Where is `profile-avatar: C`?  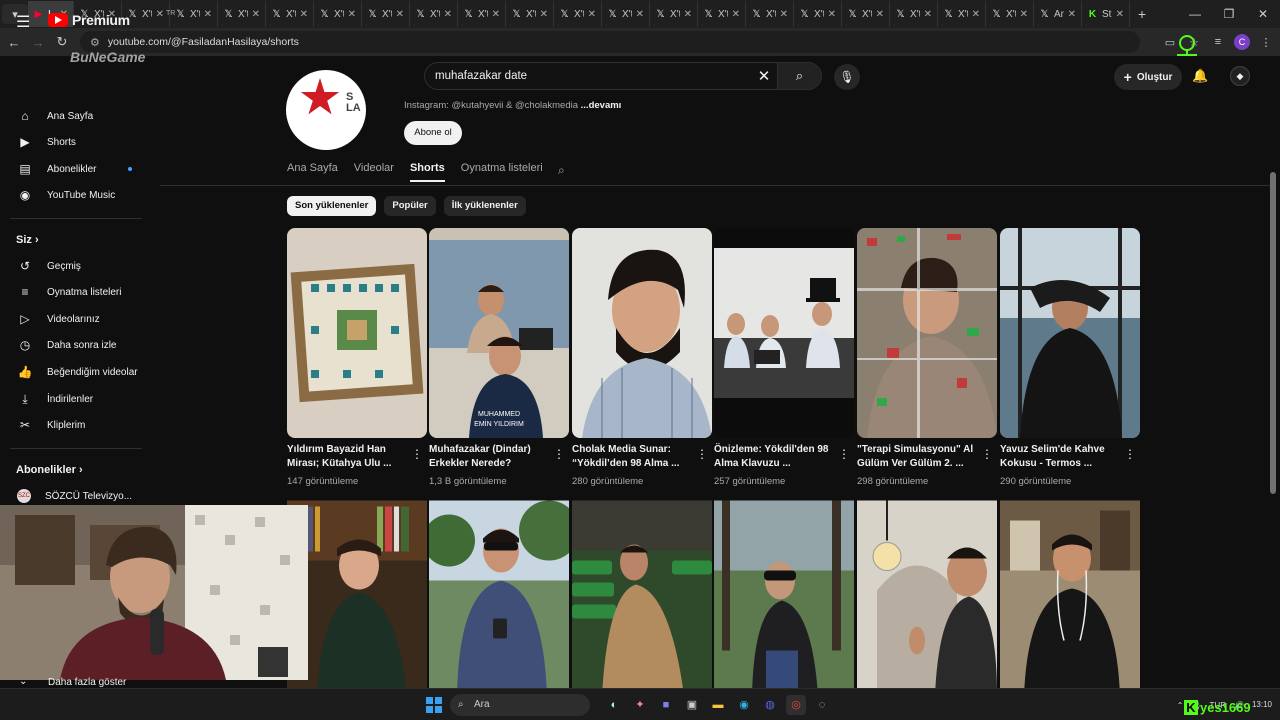
profile-avatar: C is located at coordinates (1242, 42).